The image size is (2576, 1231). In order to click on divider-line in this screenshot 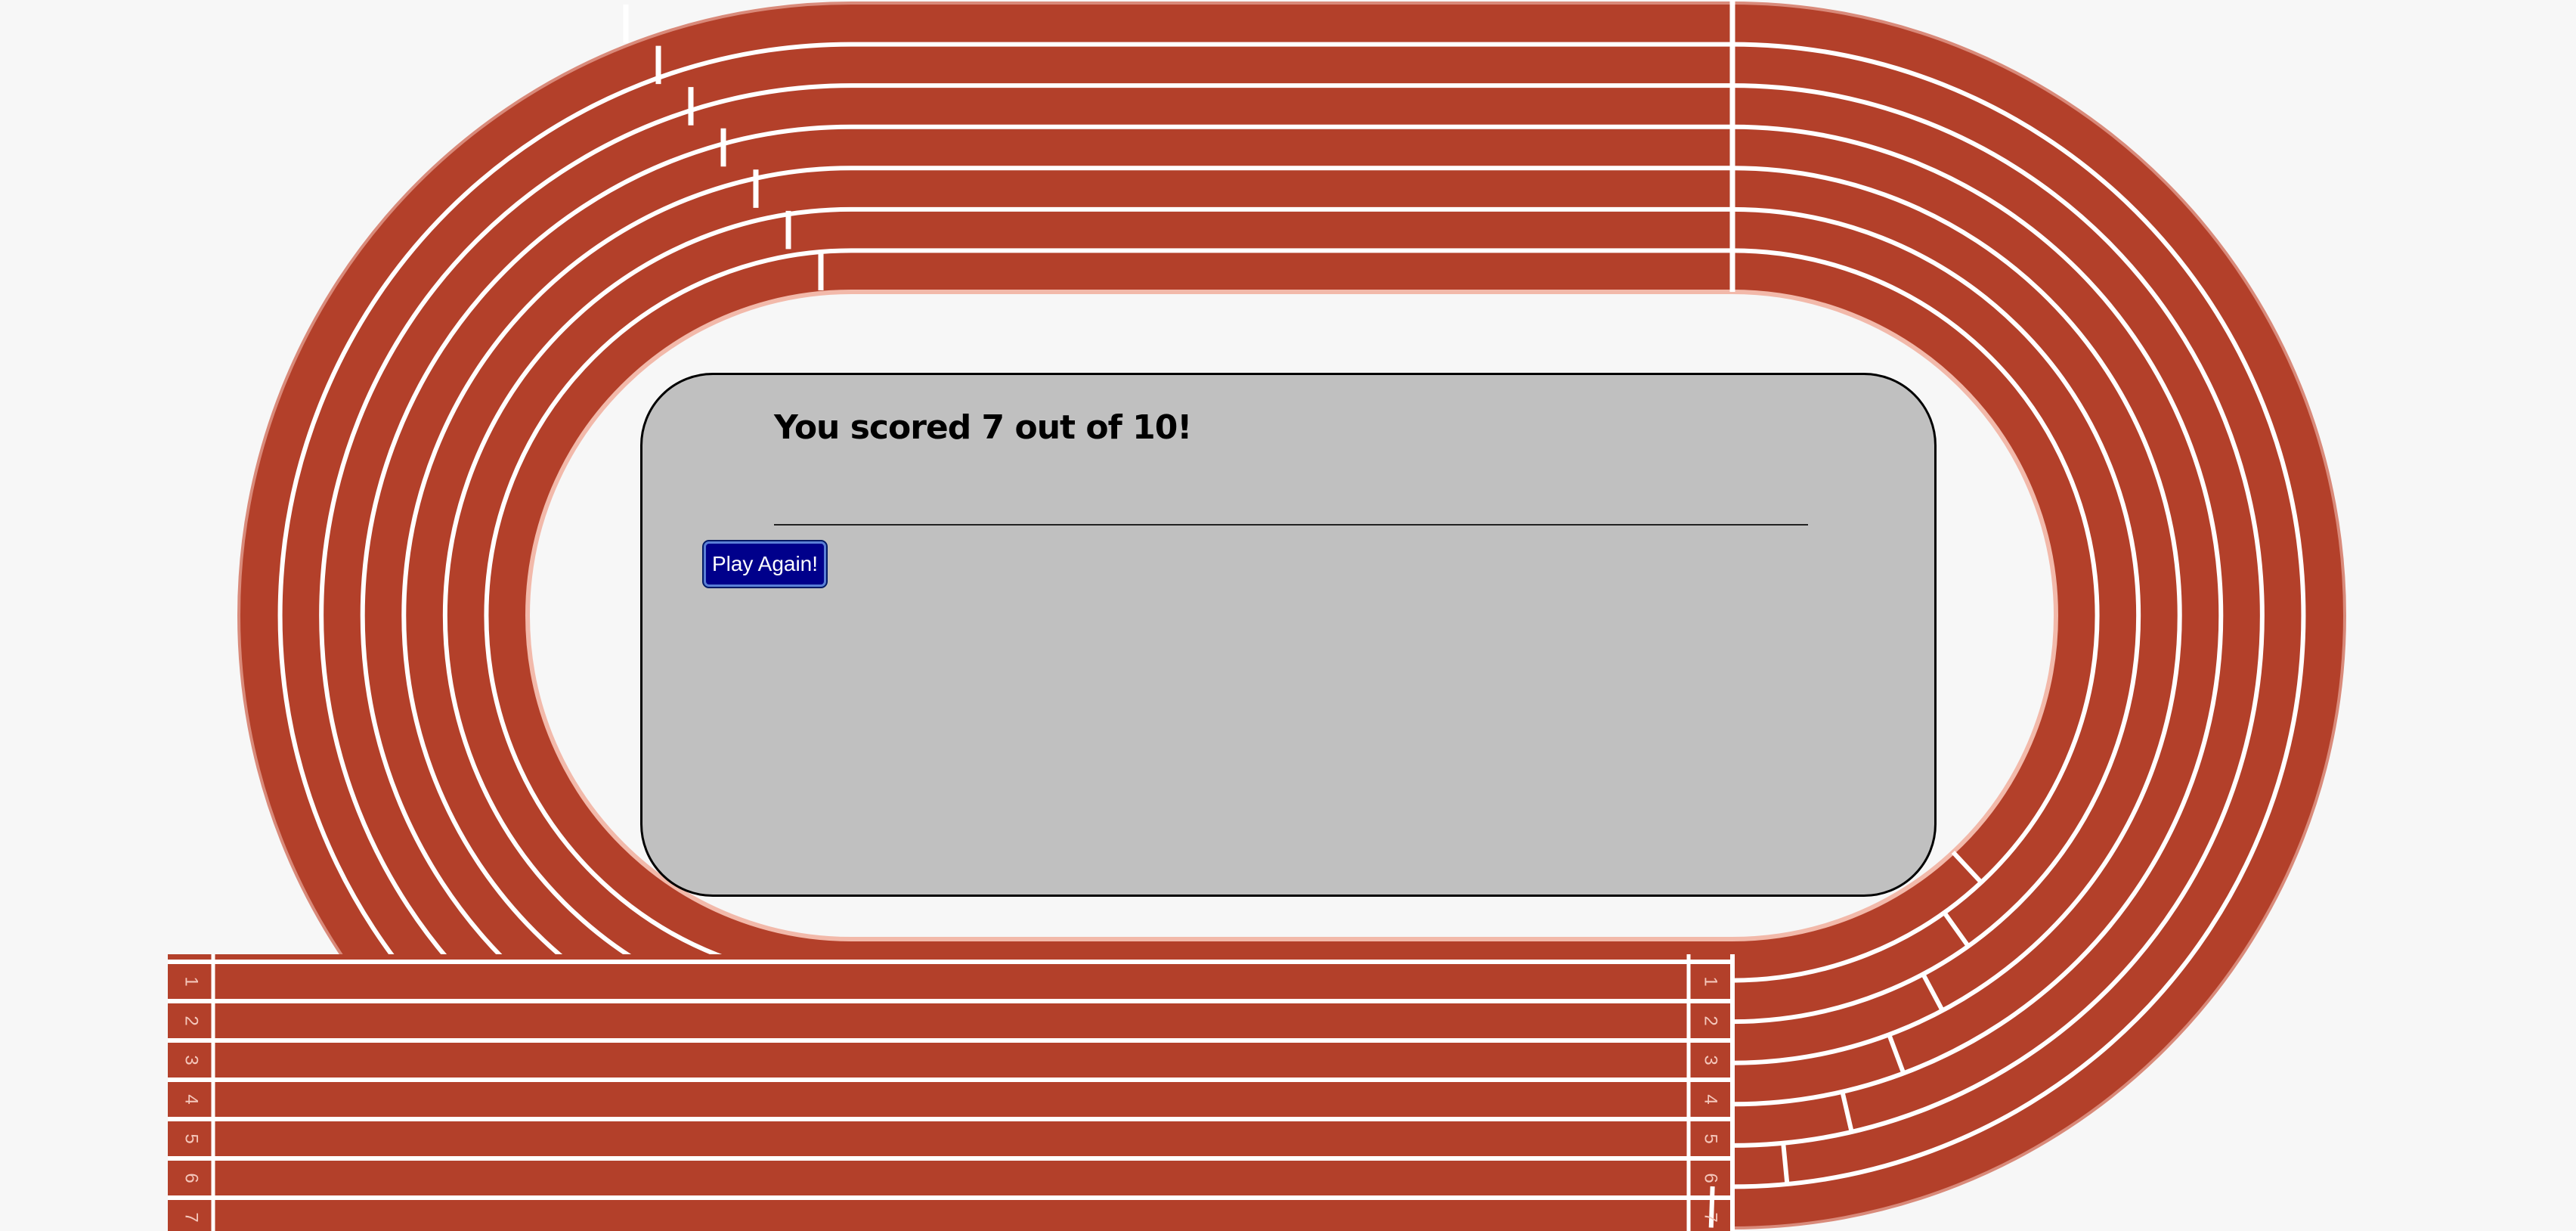, I will do `click(1291, 525)`.